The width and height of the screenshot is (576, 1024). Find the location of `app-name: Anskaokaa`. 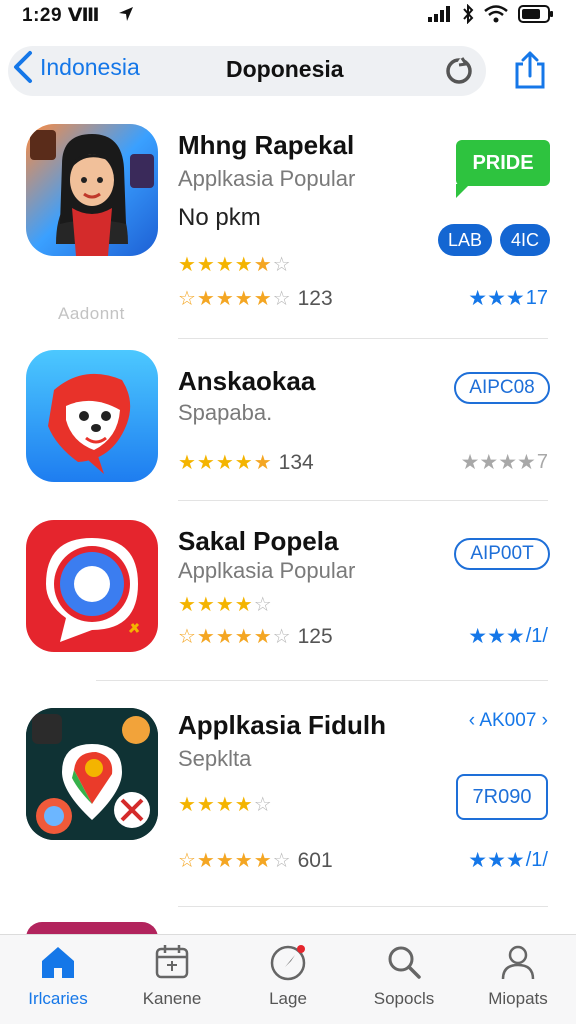

app-name: Anskaokaa is located at coordinates (246, 381).